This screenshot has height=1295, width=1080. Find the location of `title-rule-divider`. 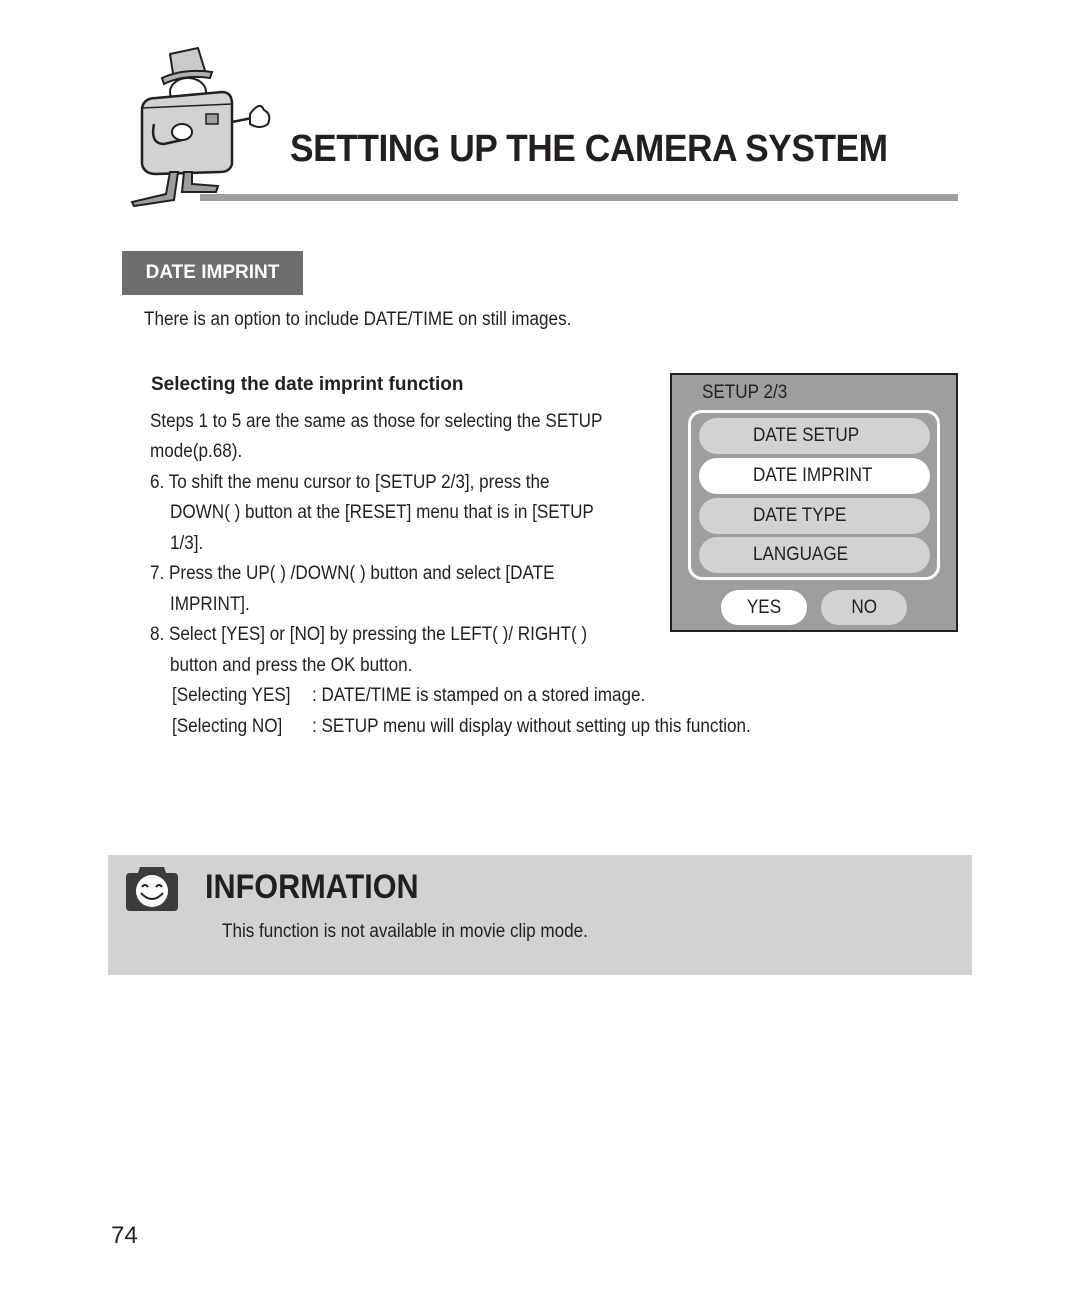

title-rule-divider is located at coordinates (579, 197).